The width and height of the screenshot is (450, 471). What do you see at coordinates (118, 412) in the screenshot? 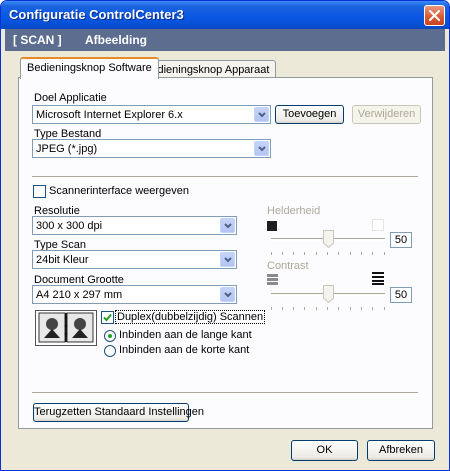
I see `reset-defaults-button: Terugzetten Standaard Instellingen` at bounding box center [118, 412].